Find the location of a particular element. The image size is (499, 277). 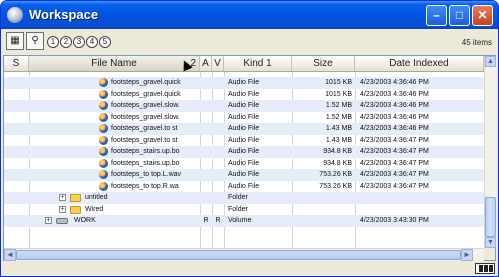

scroll-down-button: ▼ is located at coordinates (490, 242).